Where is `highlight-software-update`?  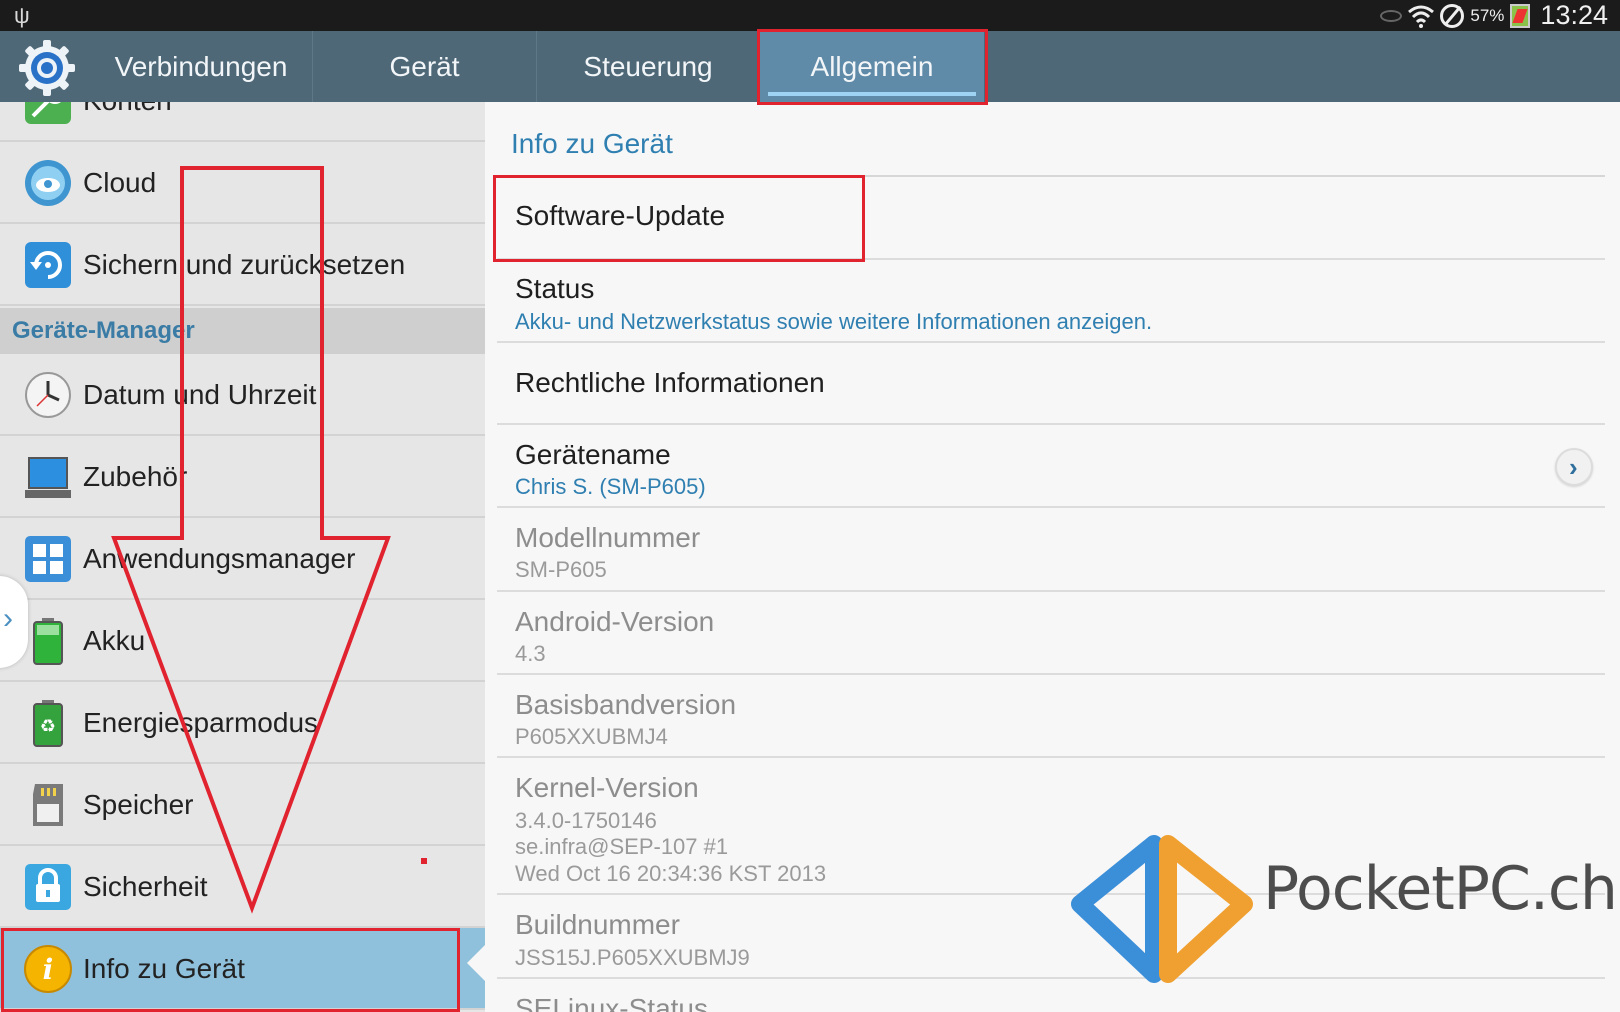
highlight-software-update is located at coordinates (679, 218).